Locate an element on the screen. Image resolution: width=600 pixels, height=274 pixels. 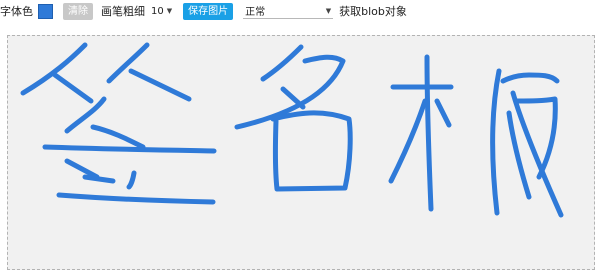
blend-mode-select: 正常 ▼ is located at coordinates (288, 11).